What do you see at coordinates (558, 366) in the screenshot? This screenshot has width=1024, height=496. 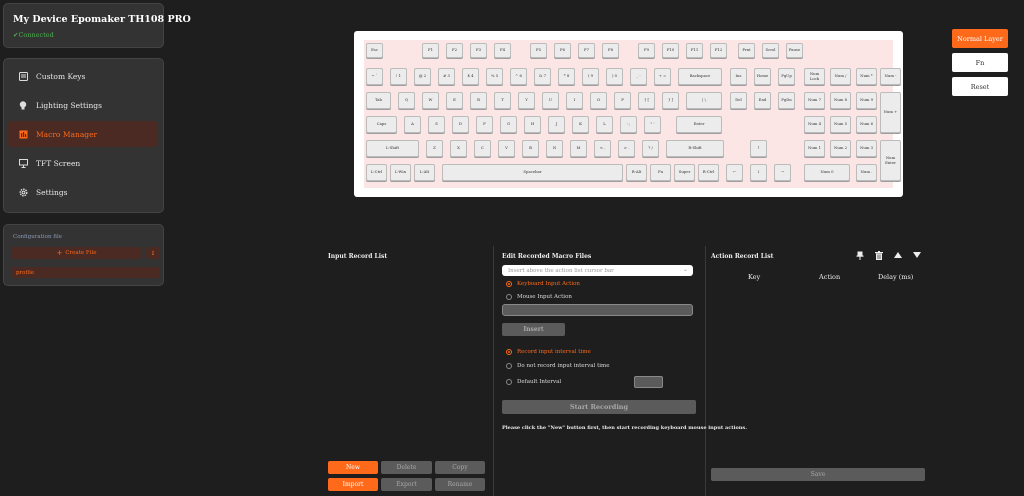 I see `no-record-interval-radio: Do not record input interval time` at bounding box center [558, 366].